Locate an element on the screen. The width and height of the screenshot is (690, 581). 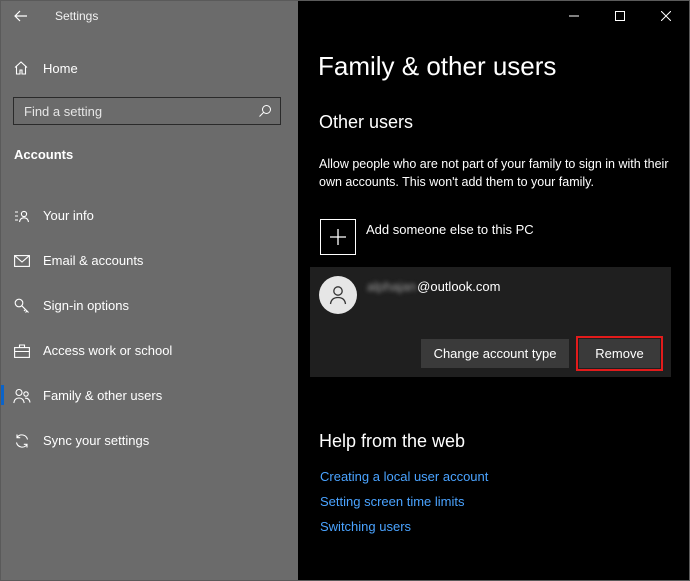
add-user-button: Add someone else to this PC is located at coordinates (427, 237).